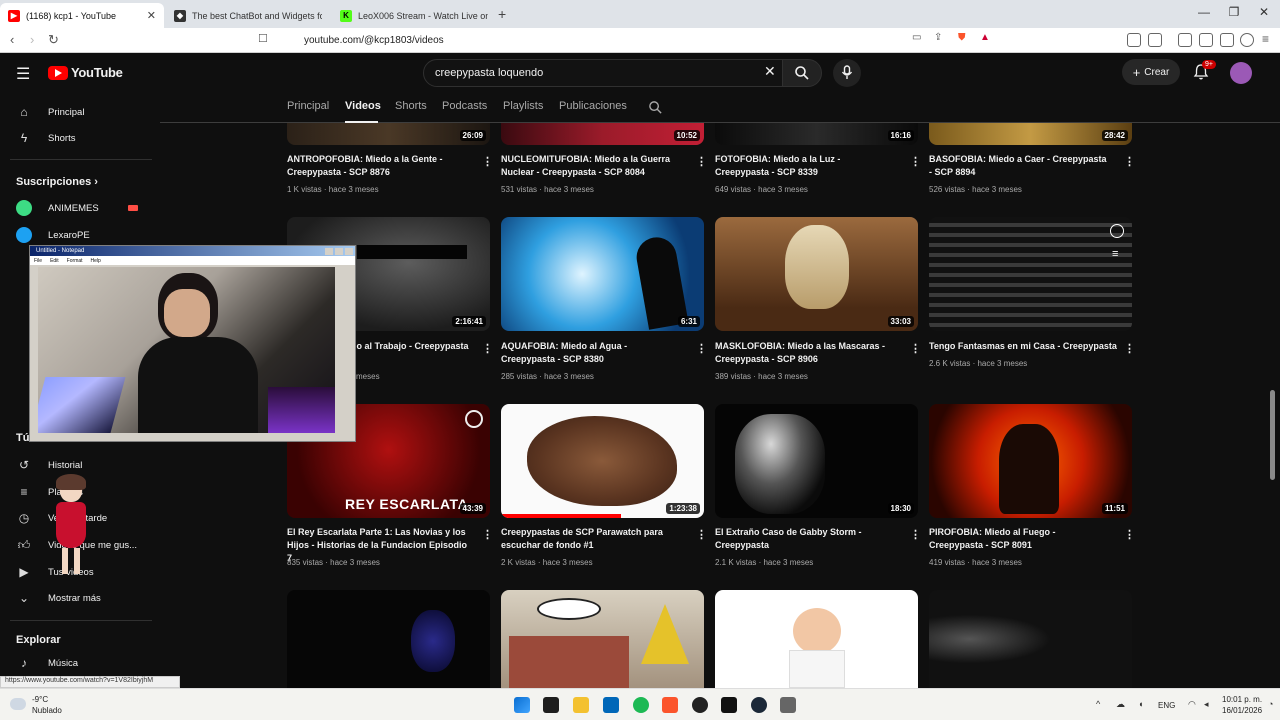 The image size is (1280, 720). I want to click on sidebar-toggle-icon, so click(1185, 40).